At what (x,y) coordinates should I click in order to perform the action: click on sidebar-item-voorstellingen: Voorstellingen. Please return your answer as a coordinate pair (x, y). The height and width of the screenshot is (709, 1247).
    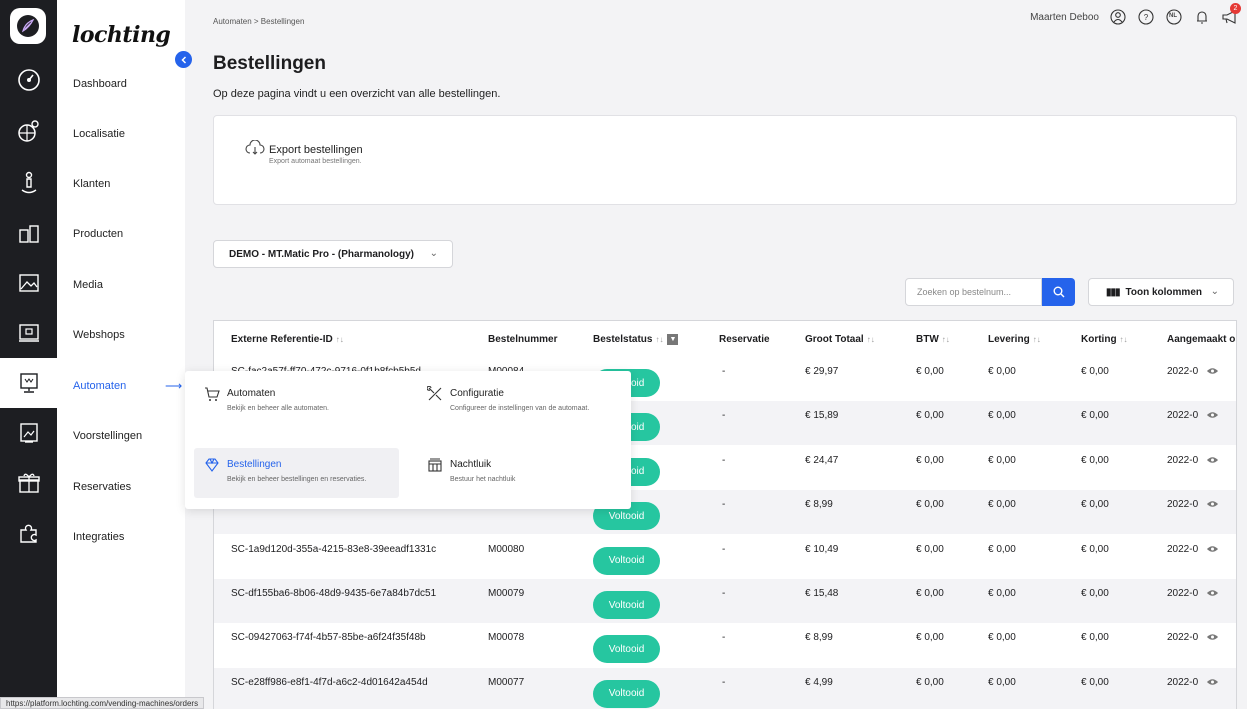
    Looking at the image, I should click on (107, 436).